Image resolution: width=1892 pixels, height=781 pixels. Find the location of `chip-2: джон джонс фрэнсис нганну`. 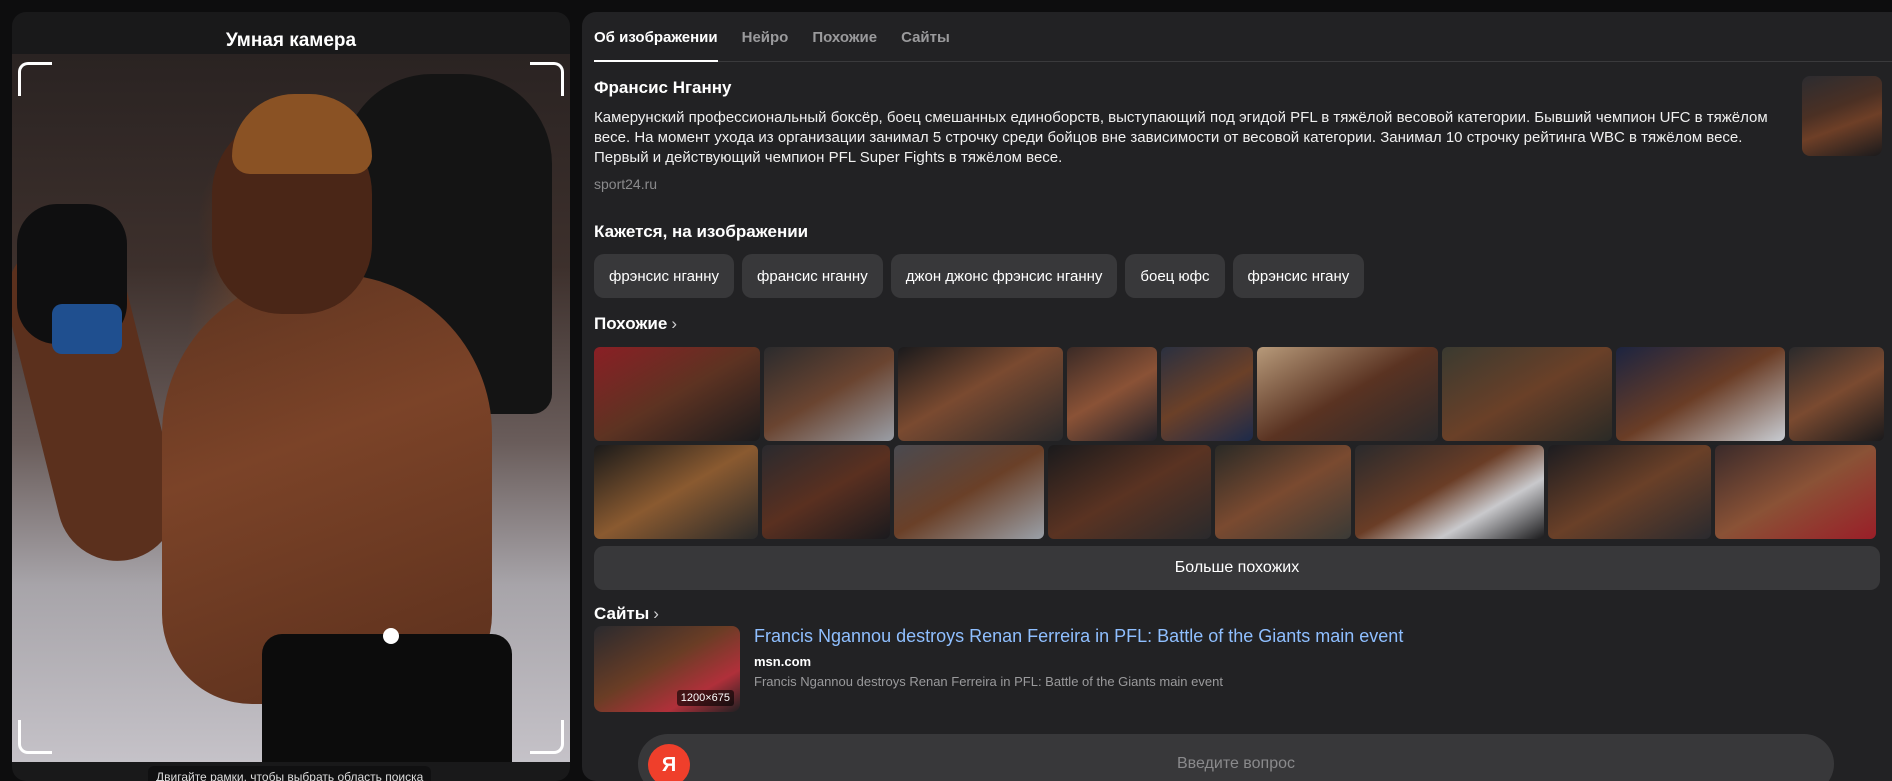

chip-2: джон джонс фрэнсис нганну is located at coordinates (1004, 276).